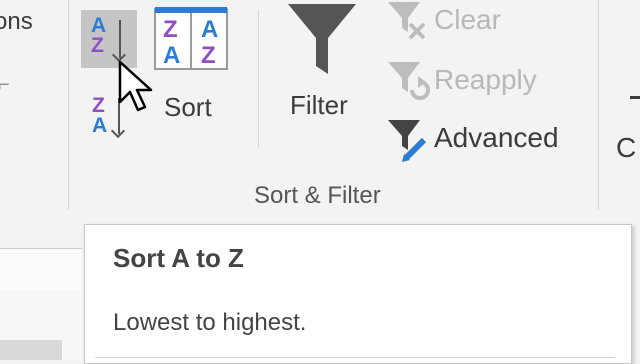 The image size is (640, 364). What do you see at coordinates (317, 195) in the screenshot?
I see `sort-filter-group-label: Sort & Filter` at bounding box center [317, 195].